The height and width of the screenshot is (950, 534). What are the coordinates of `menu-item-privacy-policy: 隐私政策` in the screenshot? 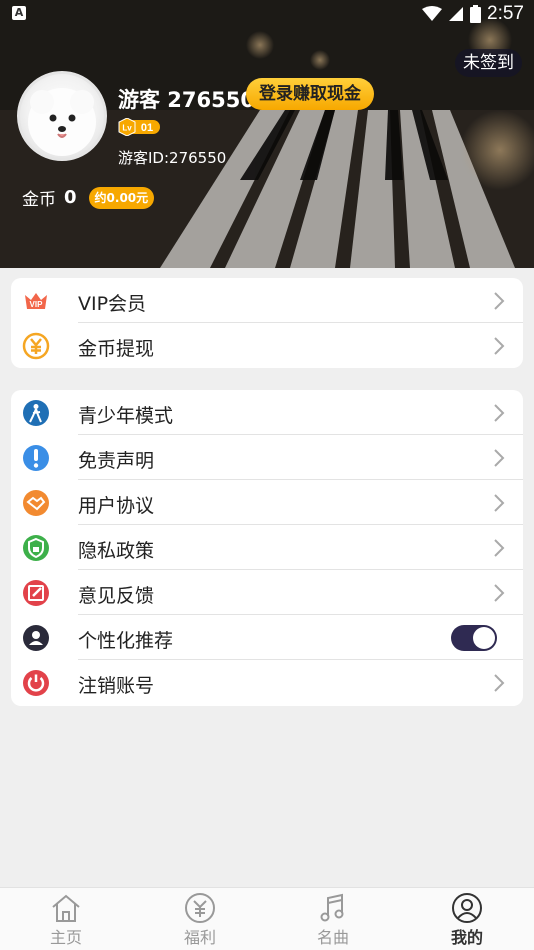 It's located at (267, 547).